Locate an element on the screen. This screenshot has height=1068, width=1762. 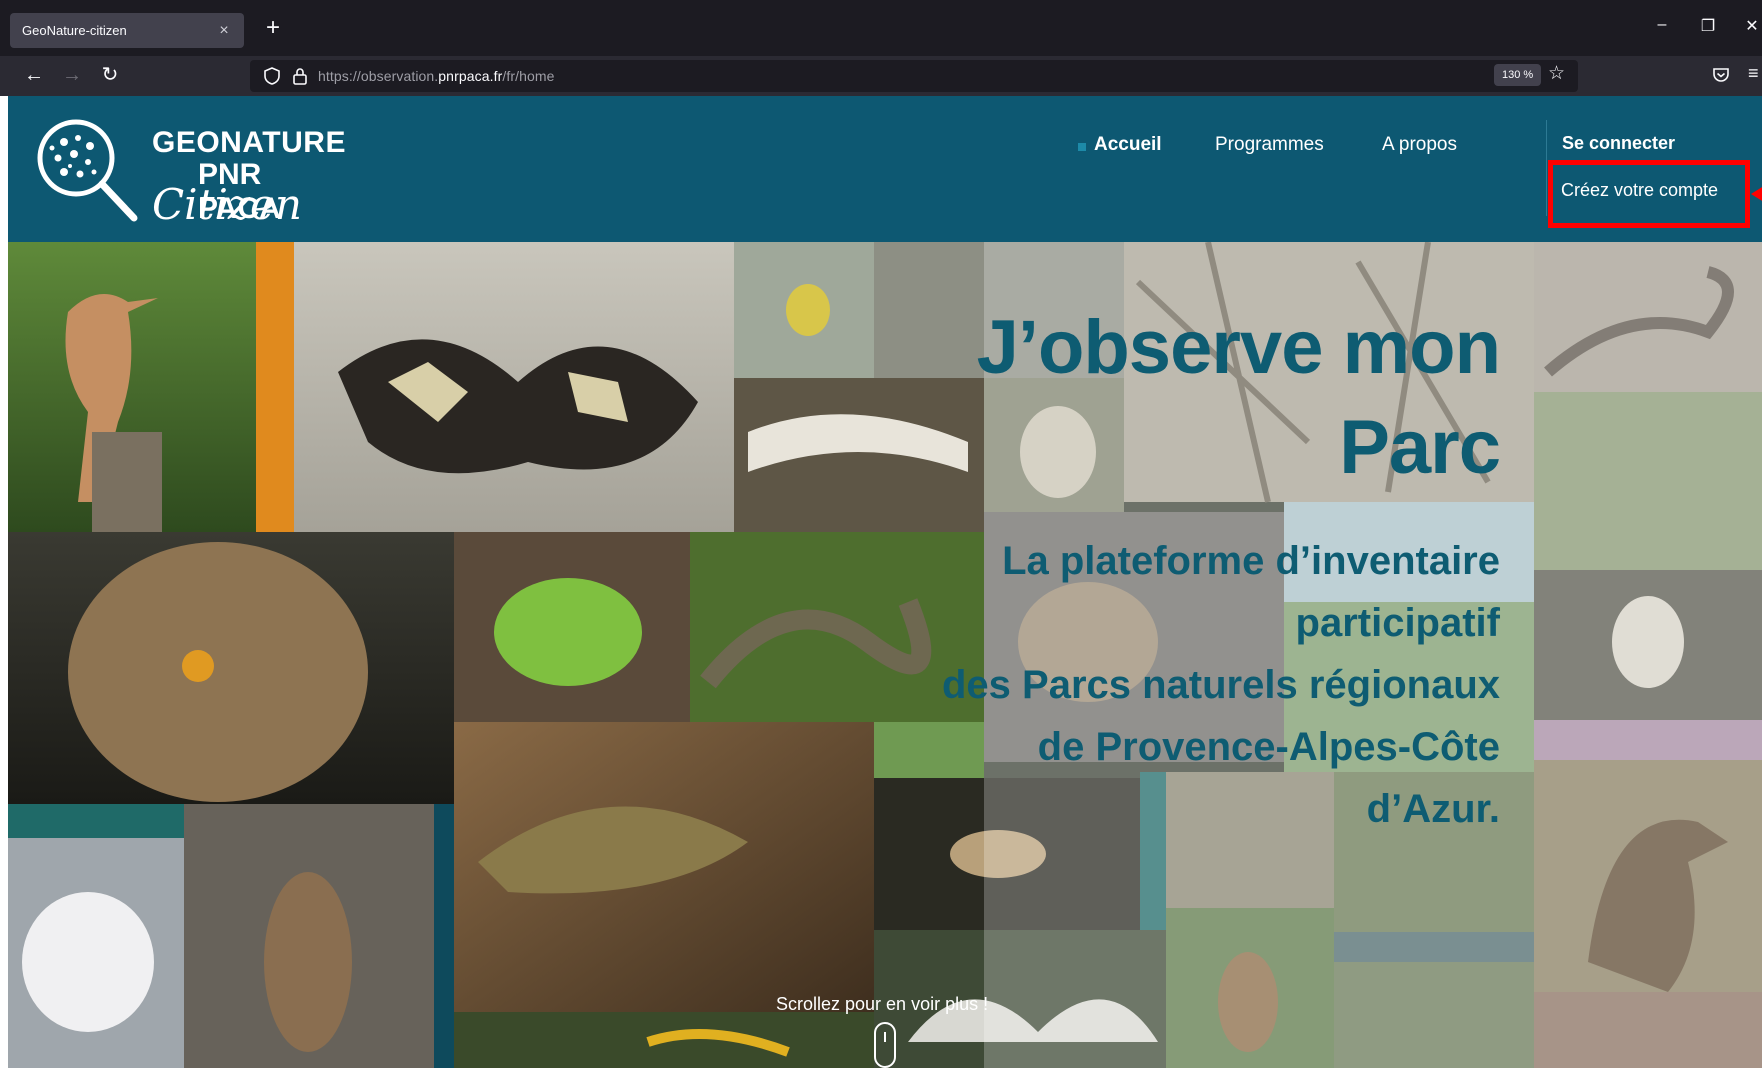
mauve-strip is located at coordinates (1648, 740).